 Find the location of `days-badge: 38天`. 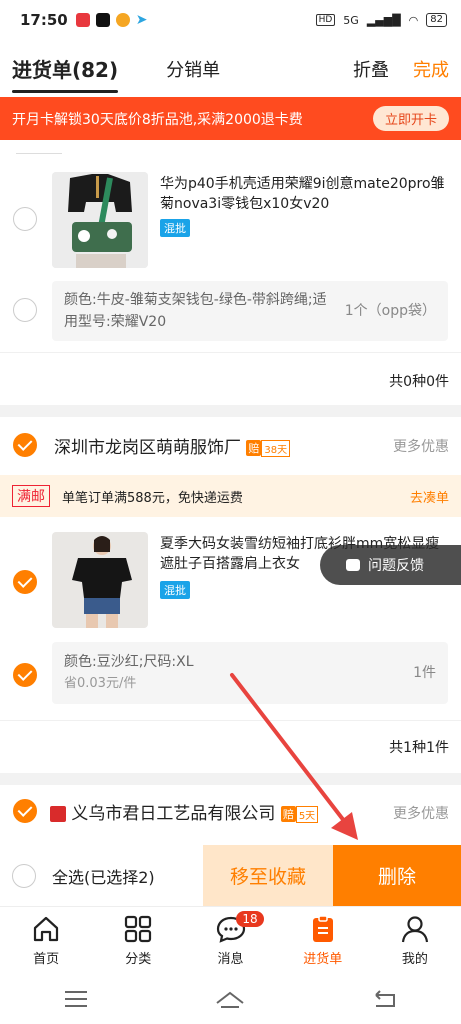

days-badge: 38天 is located at coordinates (276, 448).